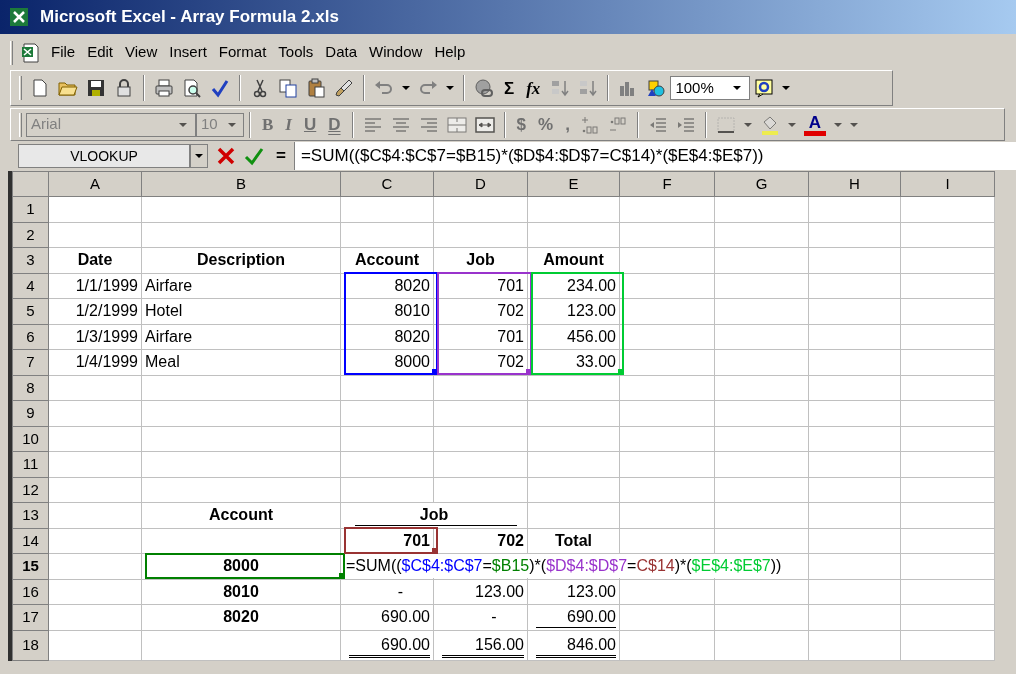  What do you see at coordinates (450, 52) in the screenshot?
I see `menu-item: Help` at bounding box center [450, 52].